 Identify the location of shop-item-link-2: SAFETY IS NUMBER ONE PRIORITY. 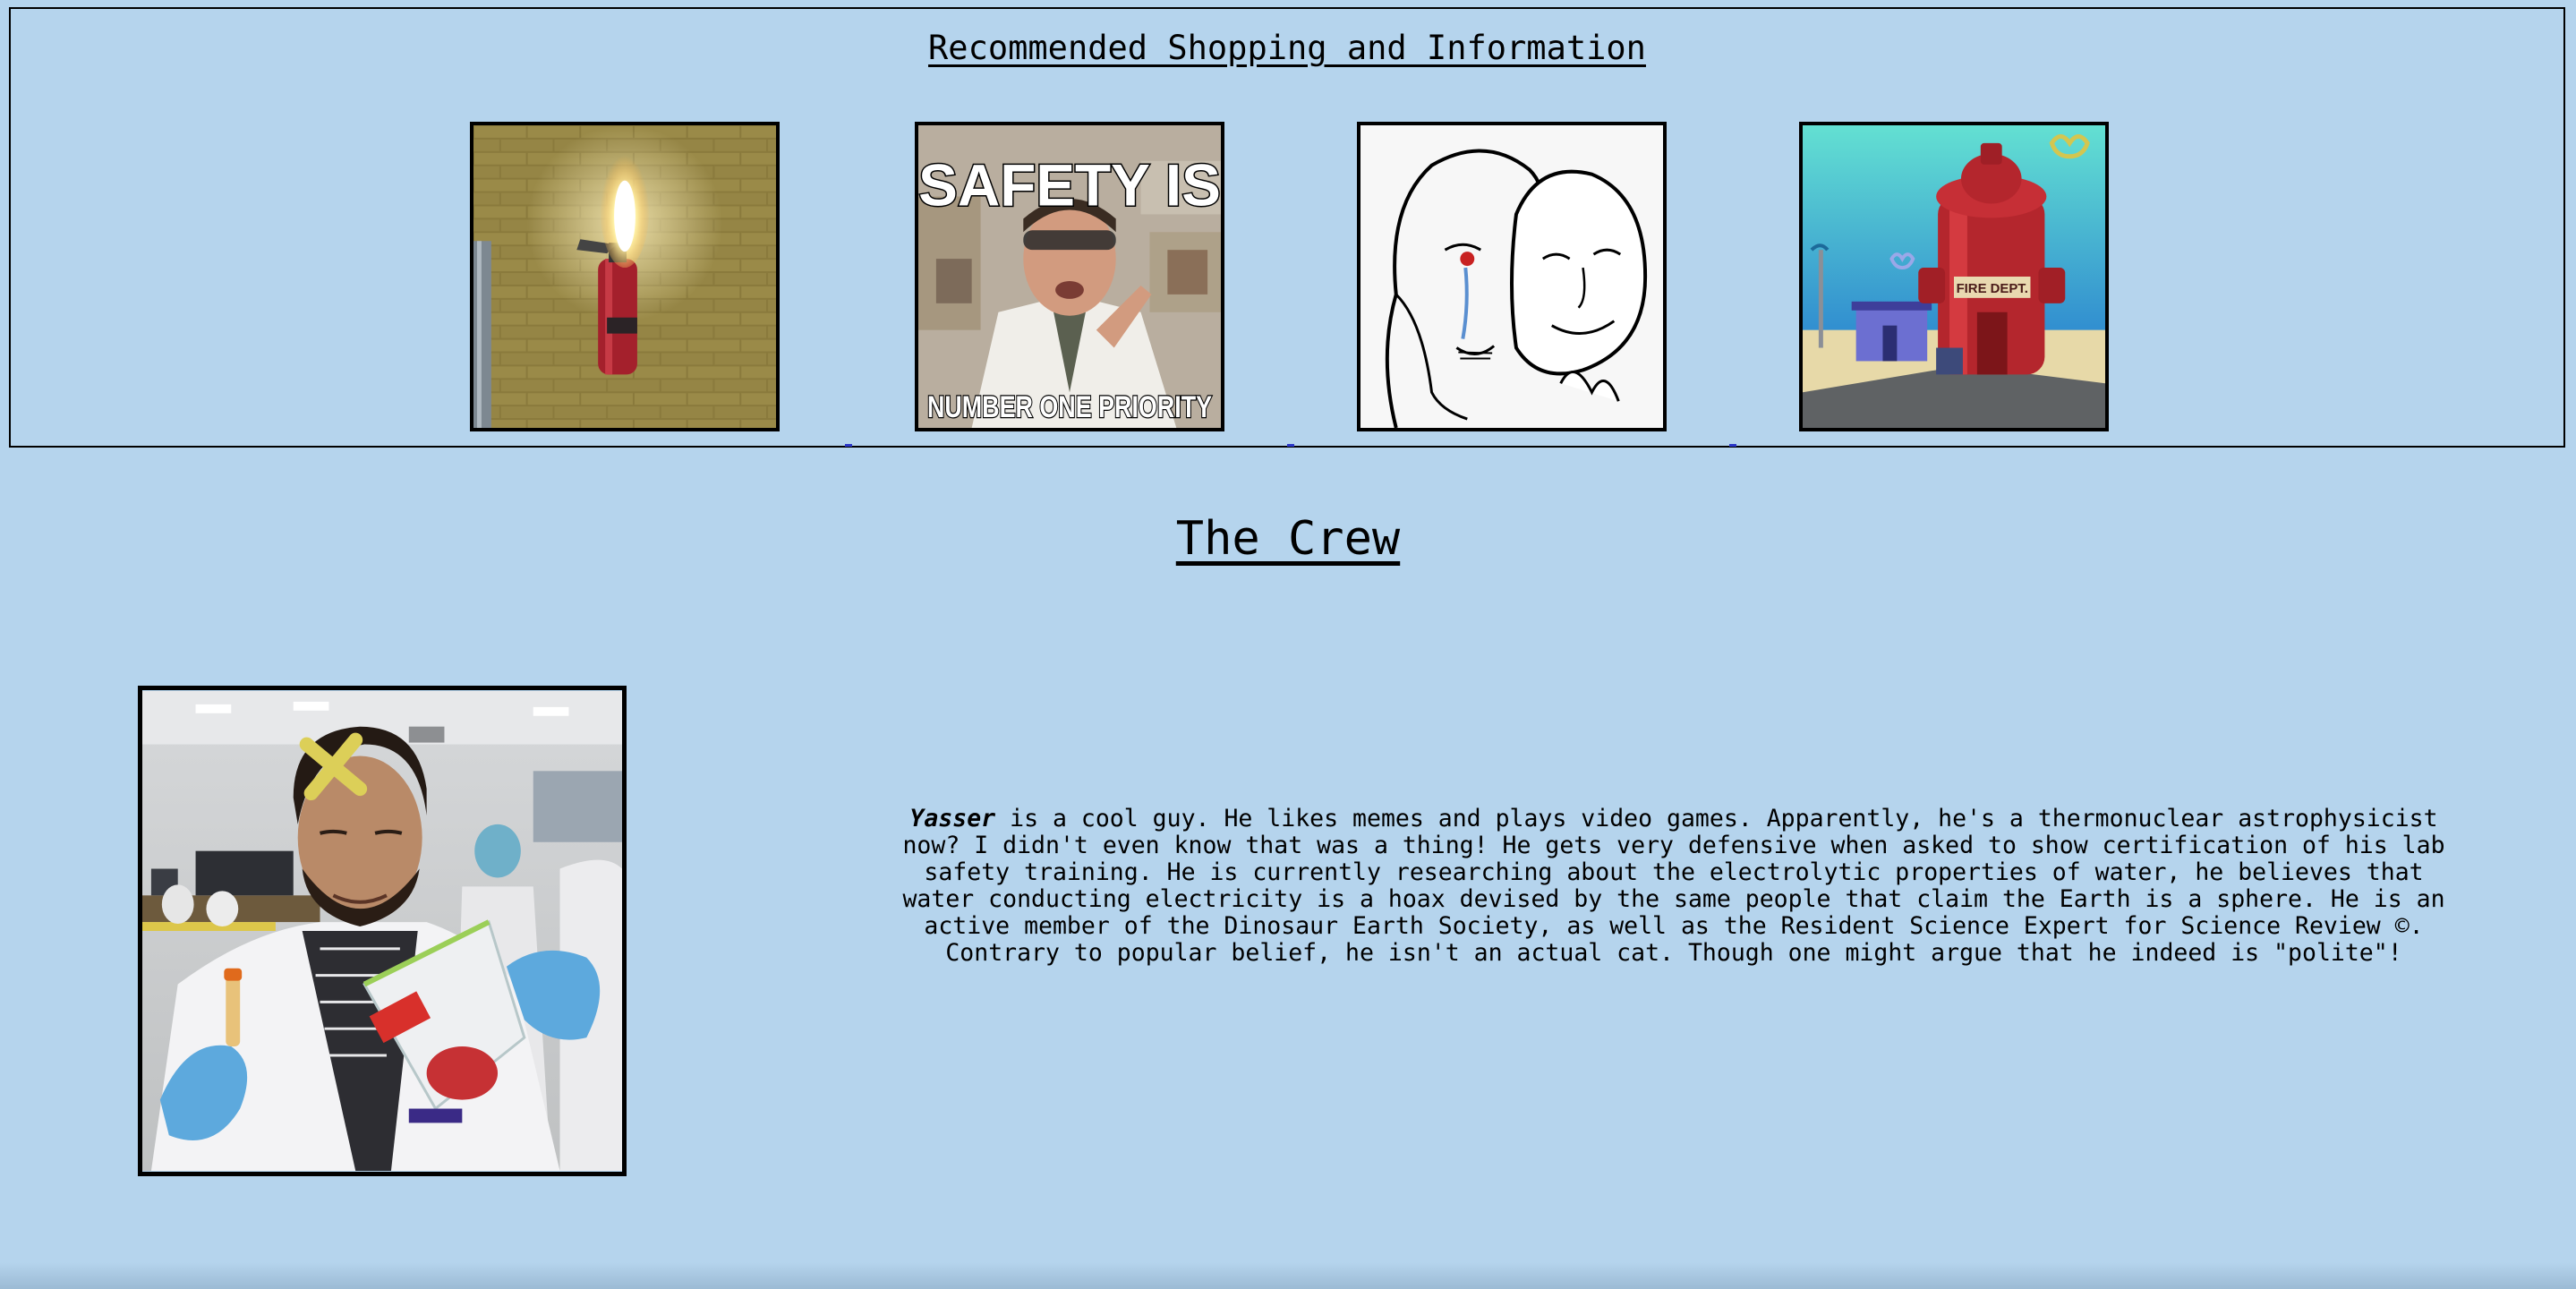
(1069, 276).